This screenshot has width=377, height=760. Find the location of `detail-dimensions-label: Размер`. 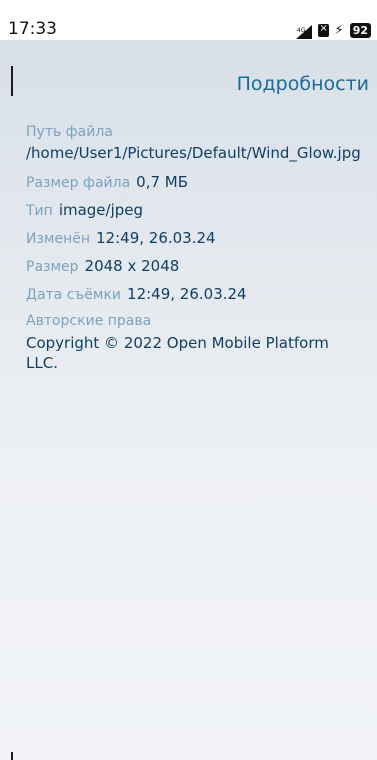

detail-dimensions-label: Размер is located at coordinates (52, 267).